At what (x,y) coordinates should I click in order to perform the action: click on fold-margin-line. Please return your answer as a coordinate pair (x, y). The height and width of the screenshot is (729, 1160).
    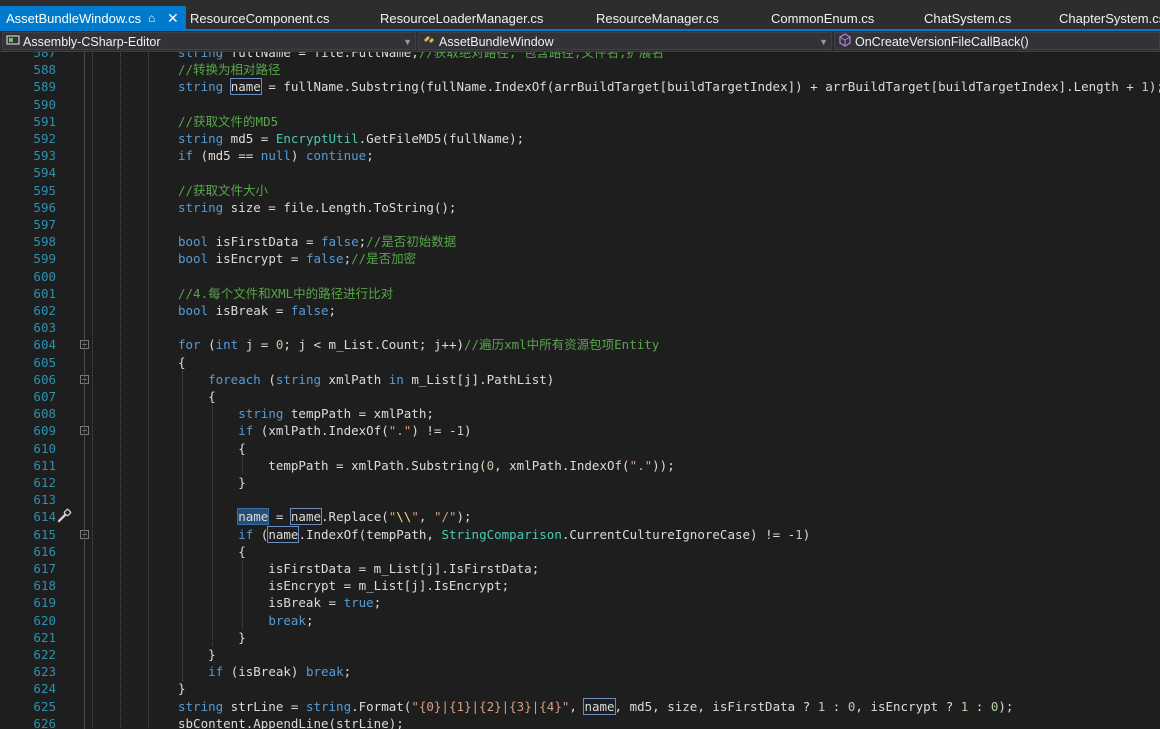
    Looking at the image, I should click on (84, 390).